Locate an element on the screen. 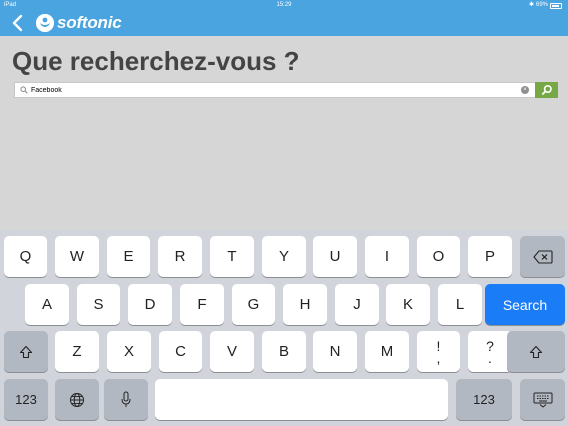 The width and height of the screenshot is (568, 426). key-v: V is located at coordinates (232, 351).